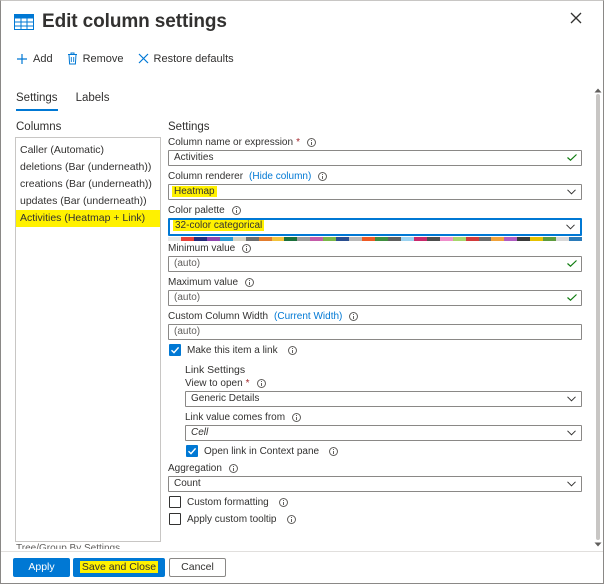 The image size is (604, 584). What do you see at coordinates (88, 218) in the screenshot?
I see `list-item-selected: Activities (Heatmap + Link)` at bounding box center [88, 218].